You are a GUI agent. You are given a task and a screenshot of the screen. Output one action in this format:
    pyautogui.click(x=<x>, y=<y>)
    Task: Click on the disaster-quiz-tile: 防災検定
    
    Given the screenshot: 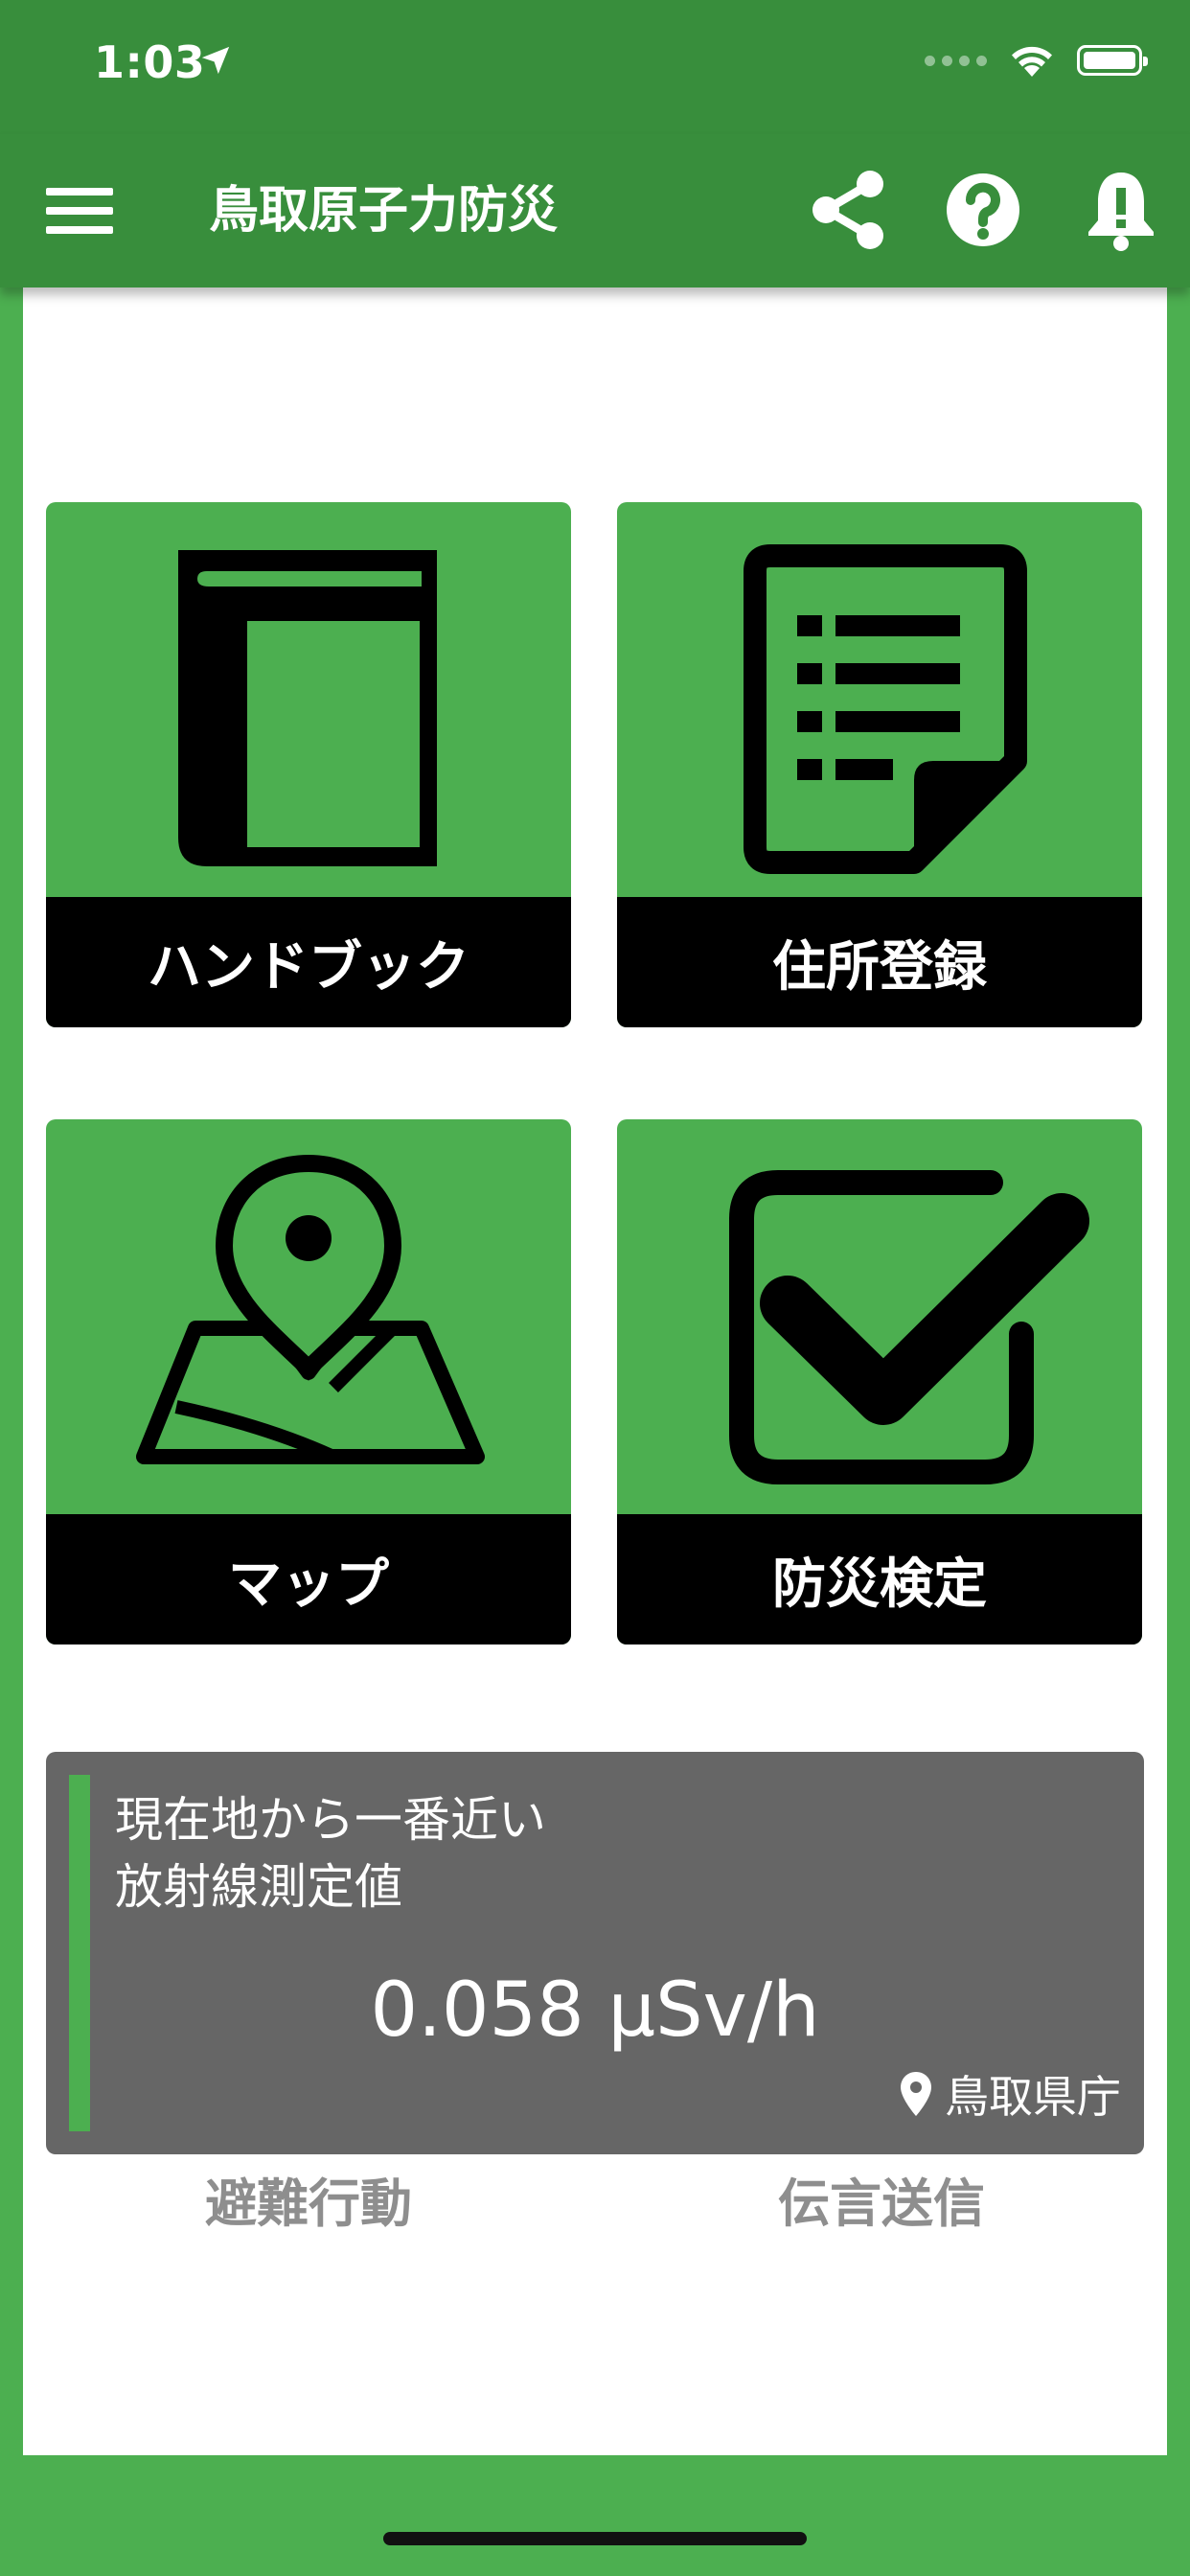 What is the action you would take?
    pyautogui.click(x=880, y=1381)
    